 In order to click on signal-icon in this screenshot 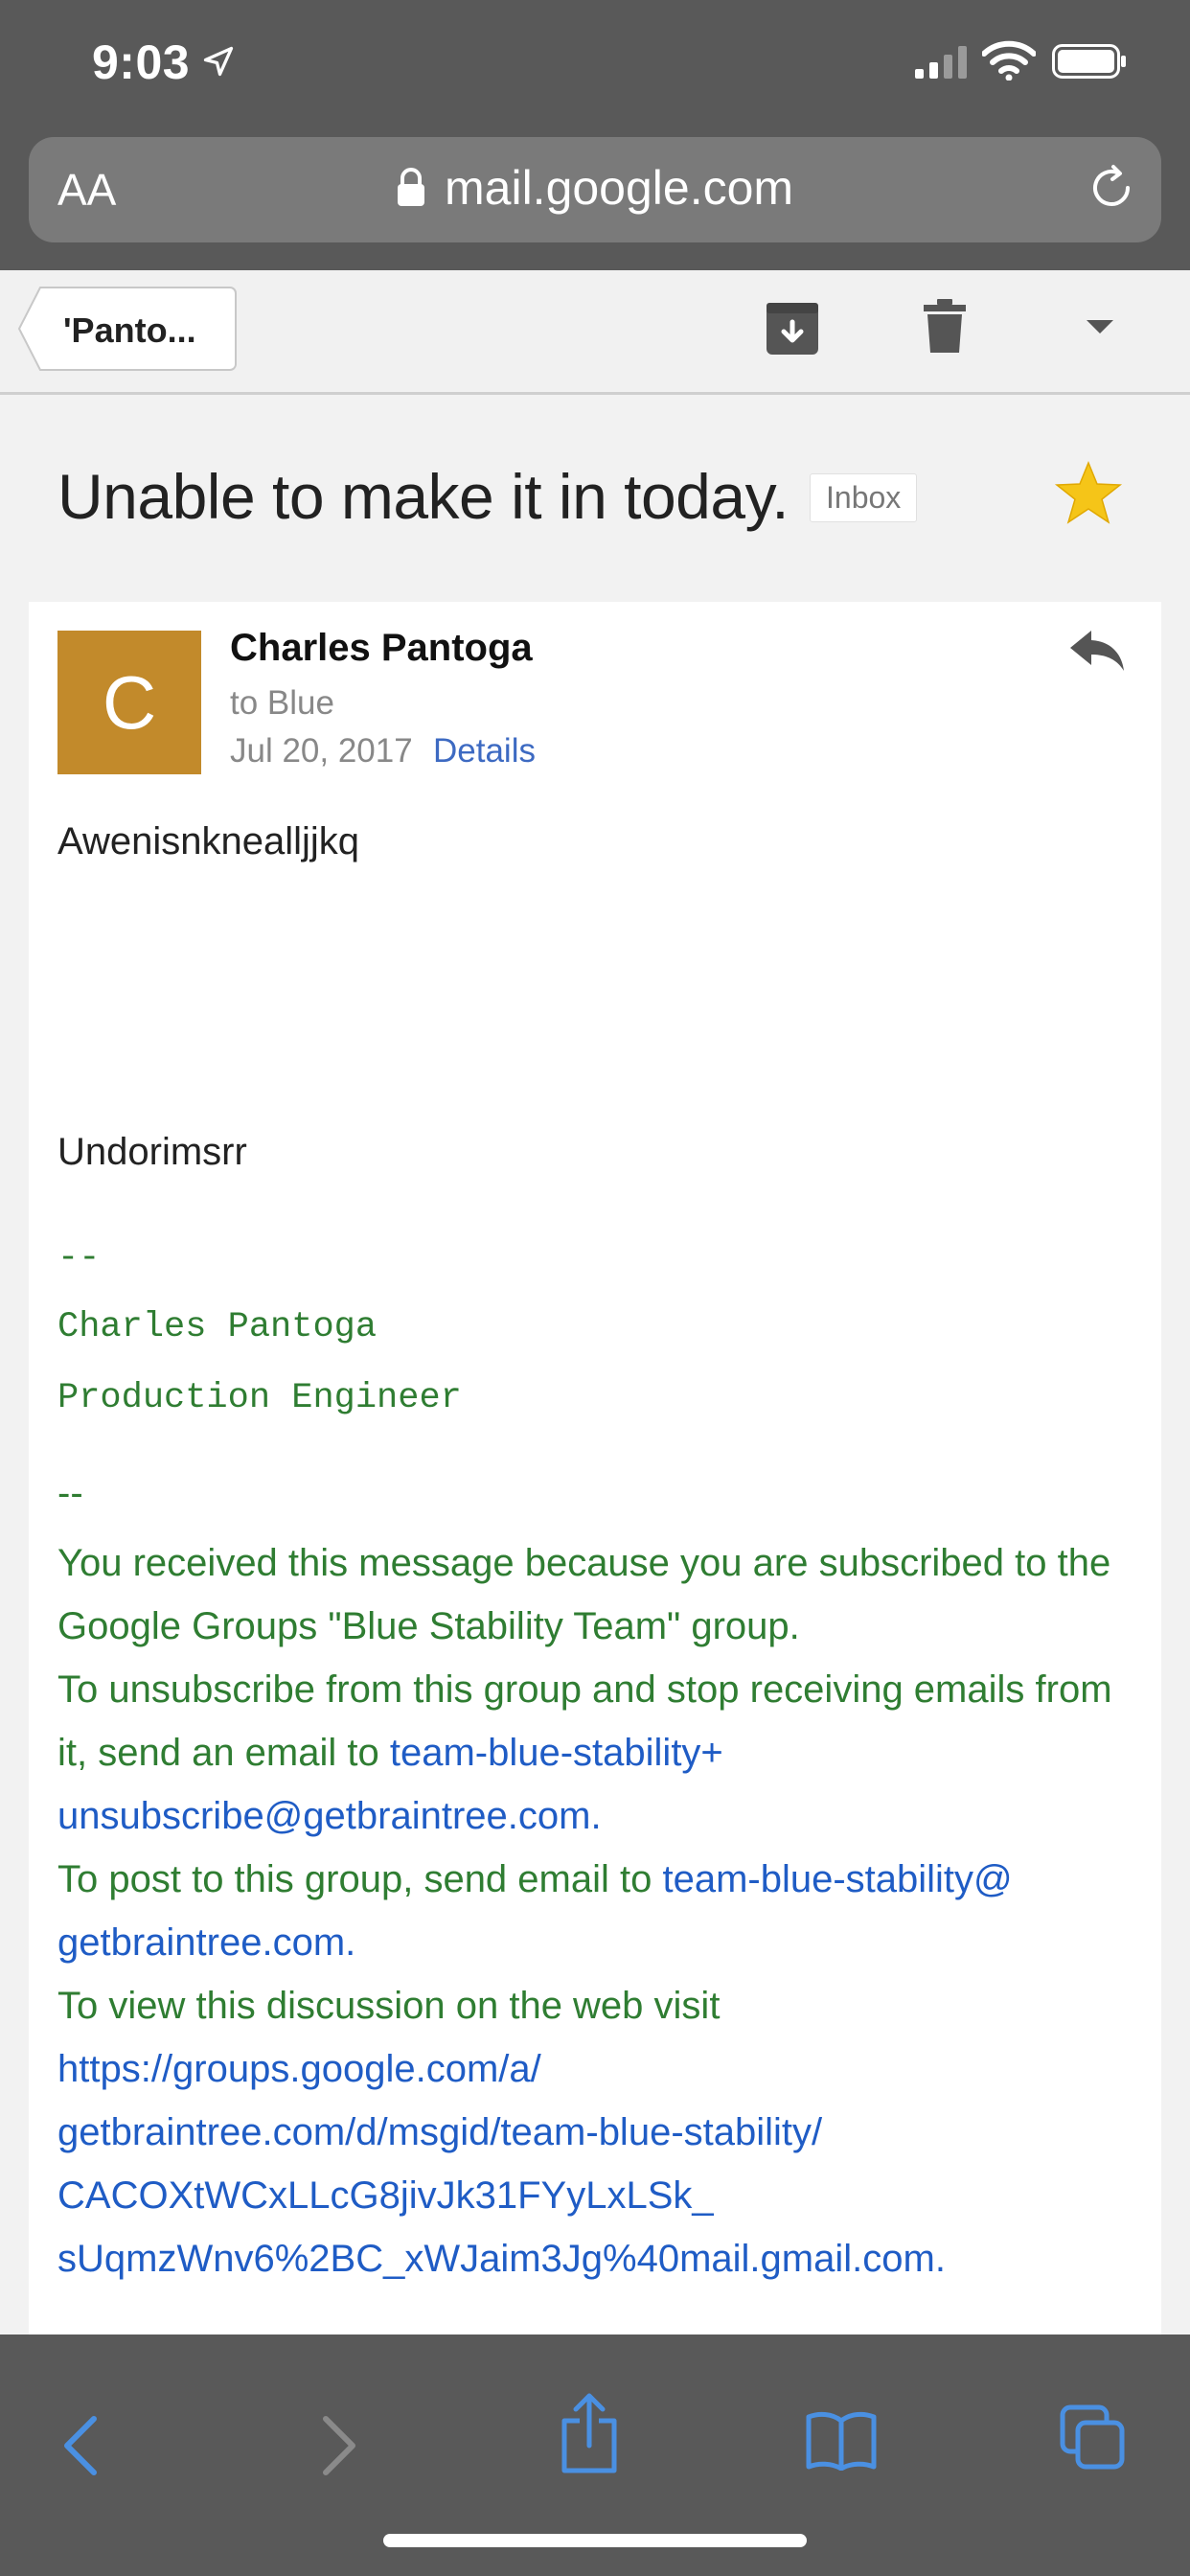, I will do `click(941, 63)`.